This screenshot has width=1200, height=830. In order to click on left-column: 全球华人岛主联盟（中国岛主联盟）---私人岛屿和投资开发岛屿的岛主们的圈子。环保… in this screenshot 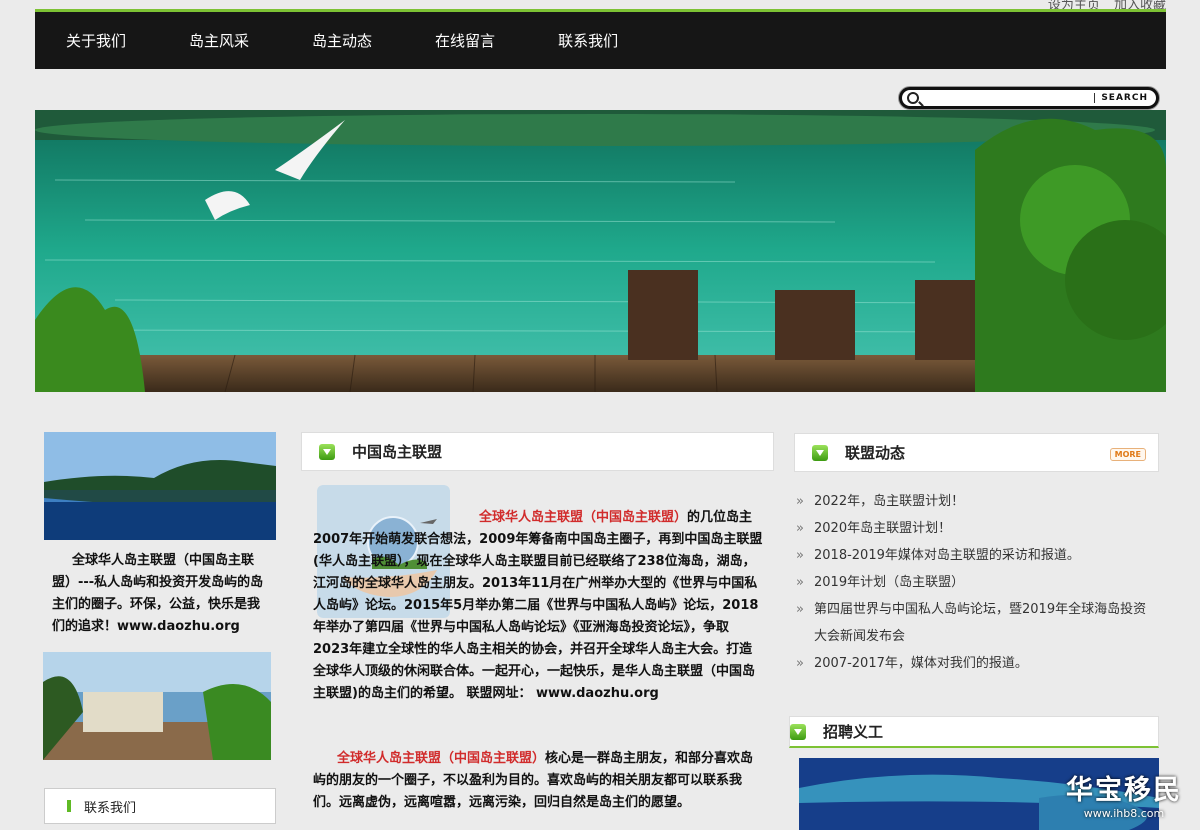, I will do `click(159, 628)`.